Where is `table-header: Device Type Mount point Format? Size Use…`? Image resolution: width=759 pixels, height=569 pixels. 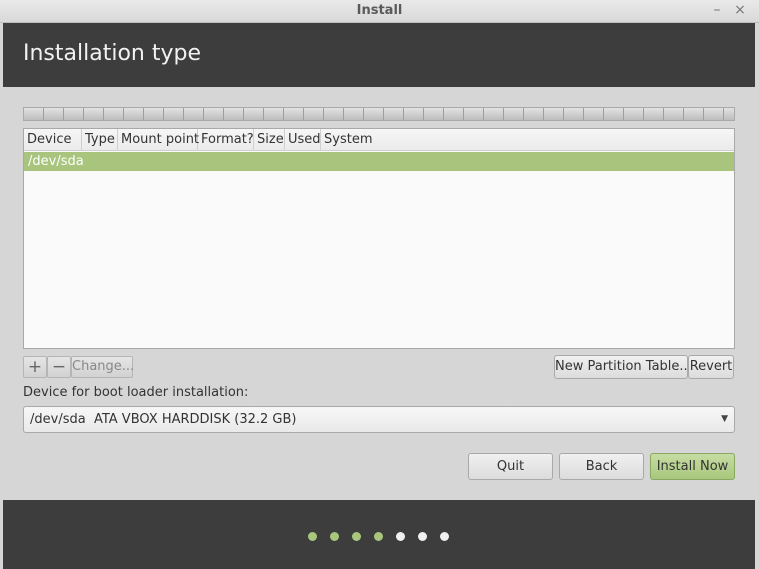 table-header: Device Type Mount point Format? Size Use… is located at coordinates (379, 140).